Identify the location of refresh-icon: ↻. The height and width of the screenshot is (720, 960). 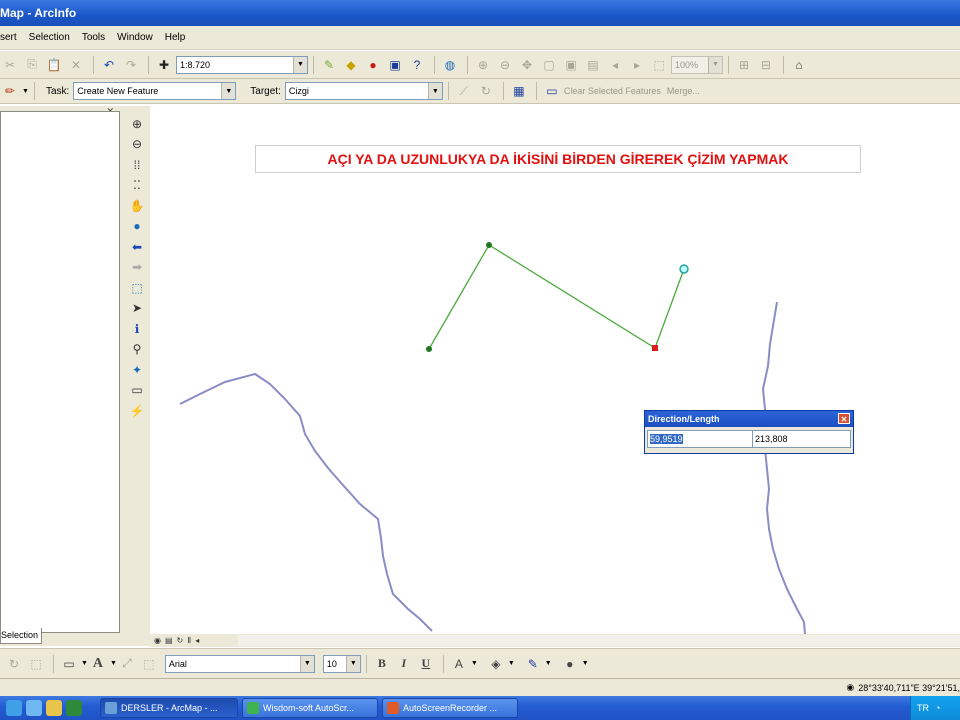
(180, 640).